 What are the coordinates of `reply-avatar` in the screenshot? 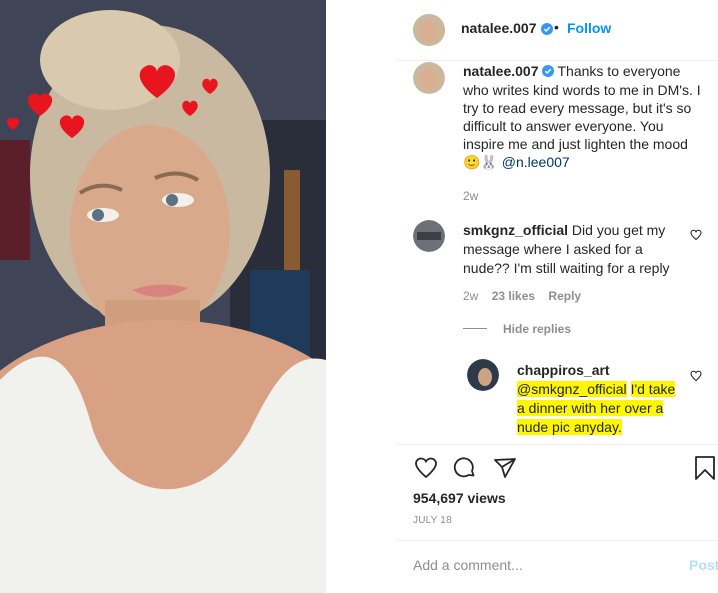 It's located at (483, 375).